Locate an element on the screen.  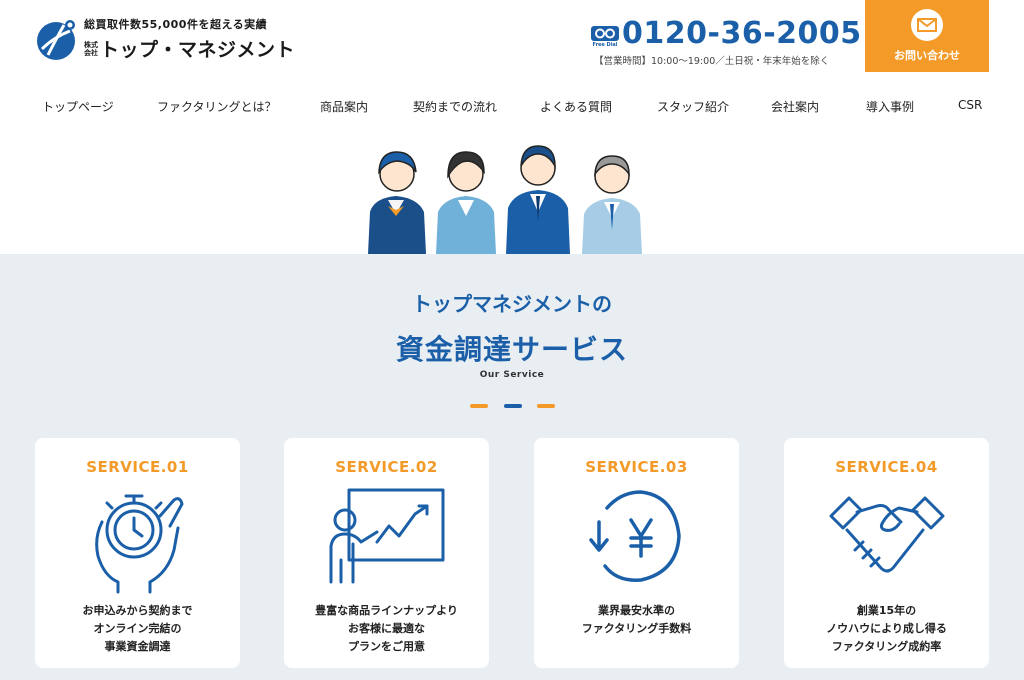
mail-icon is located at coordinates (927, 25).